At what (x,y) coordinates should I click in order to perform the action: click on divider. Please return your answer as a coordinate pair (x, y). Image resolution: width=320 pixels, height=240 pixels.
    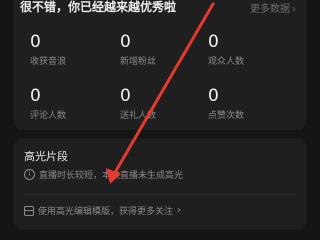
    Looking at the image, I should click on (160, 194).